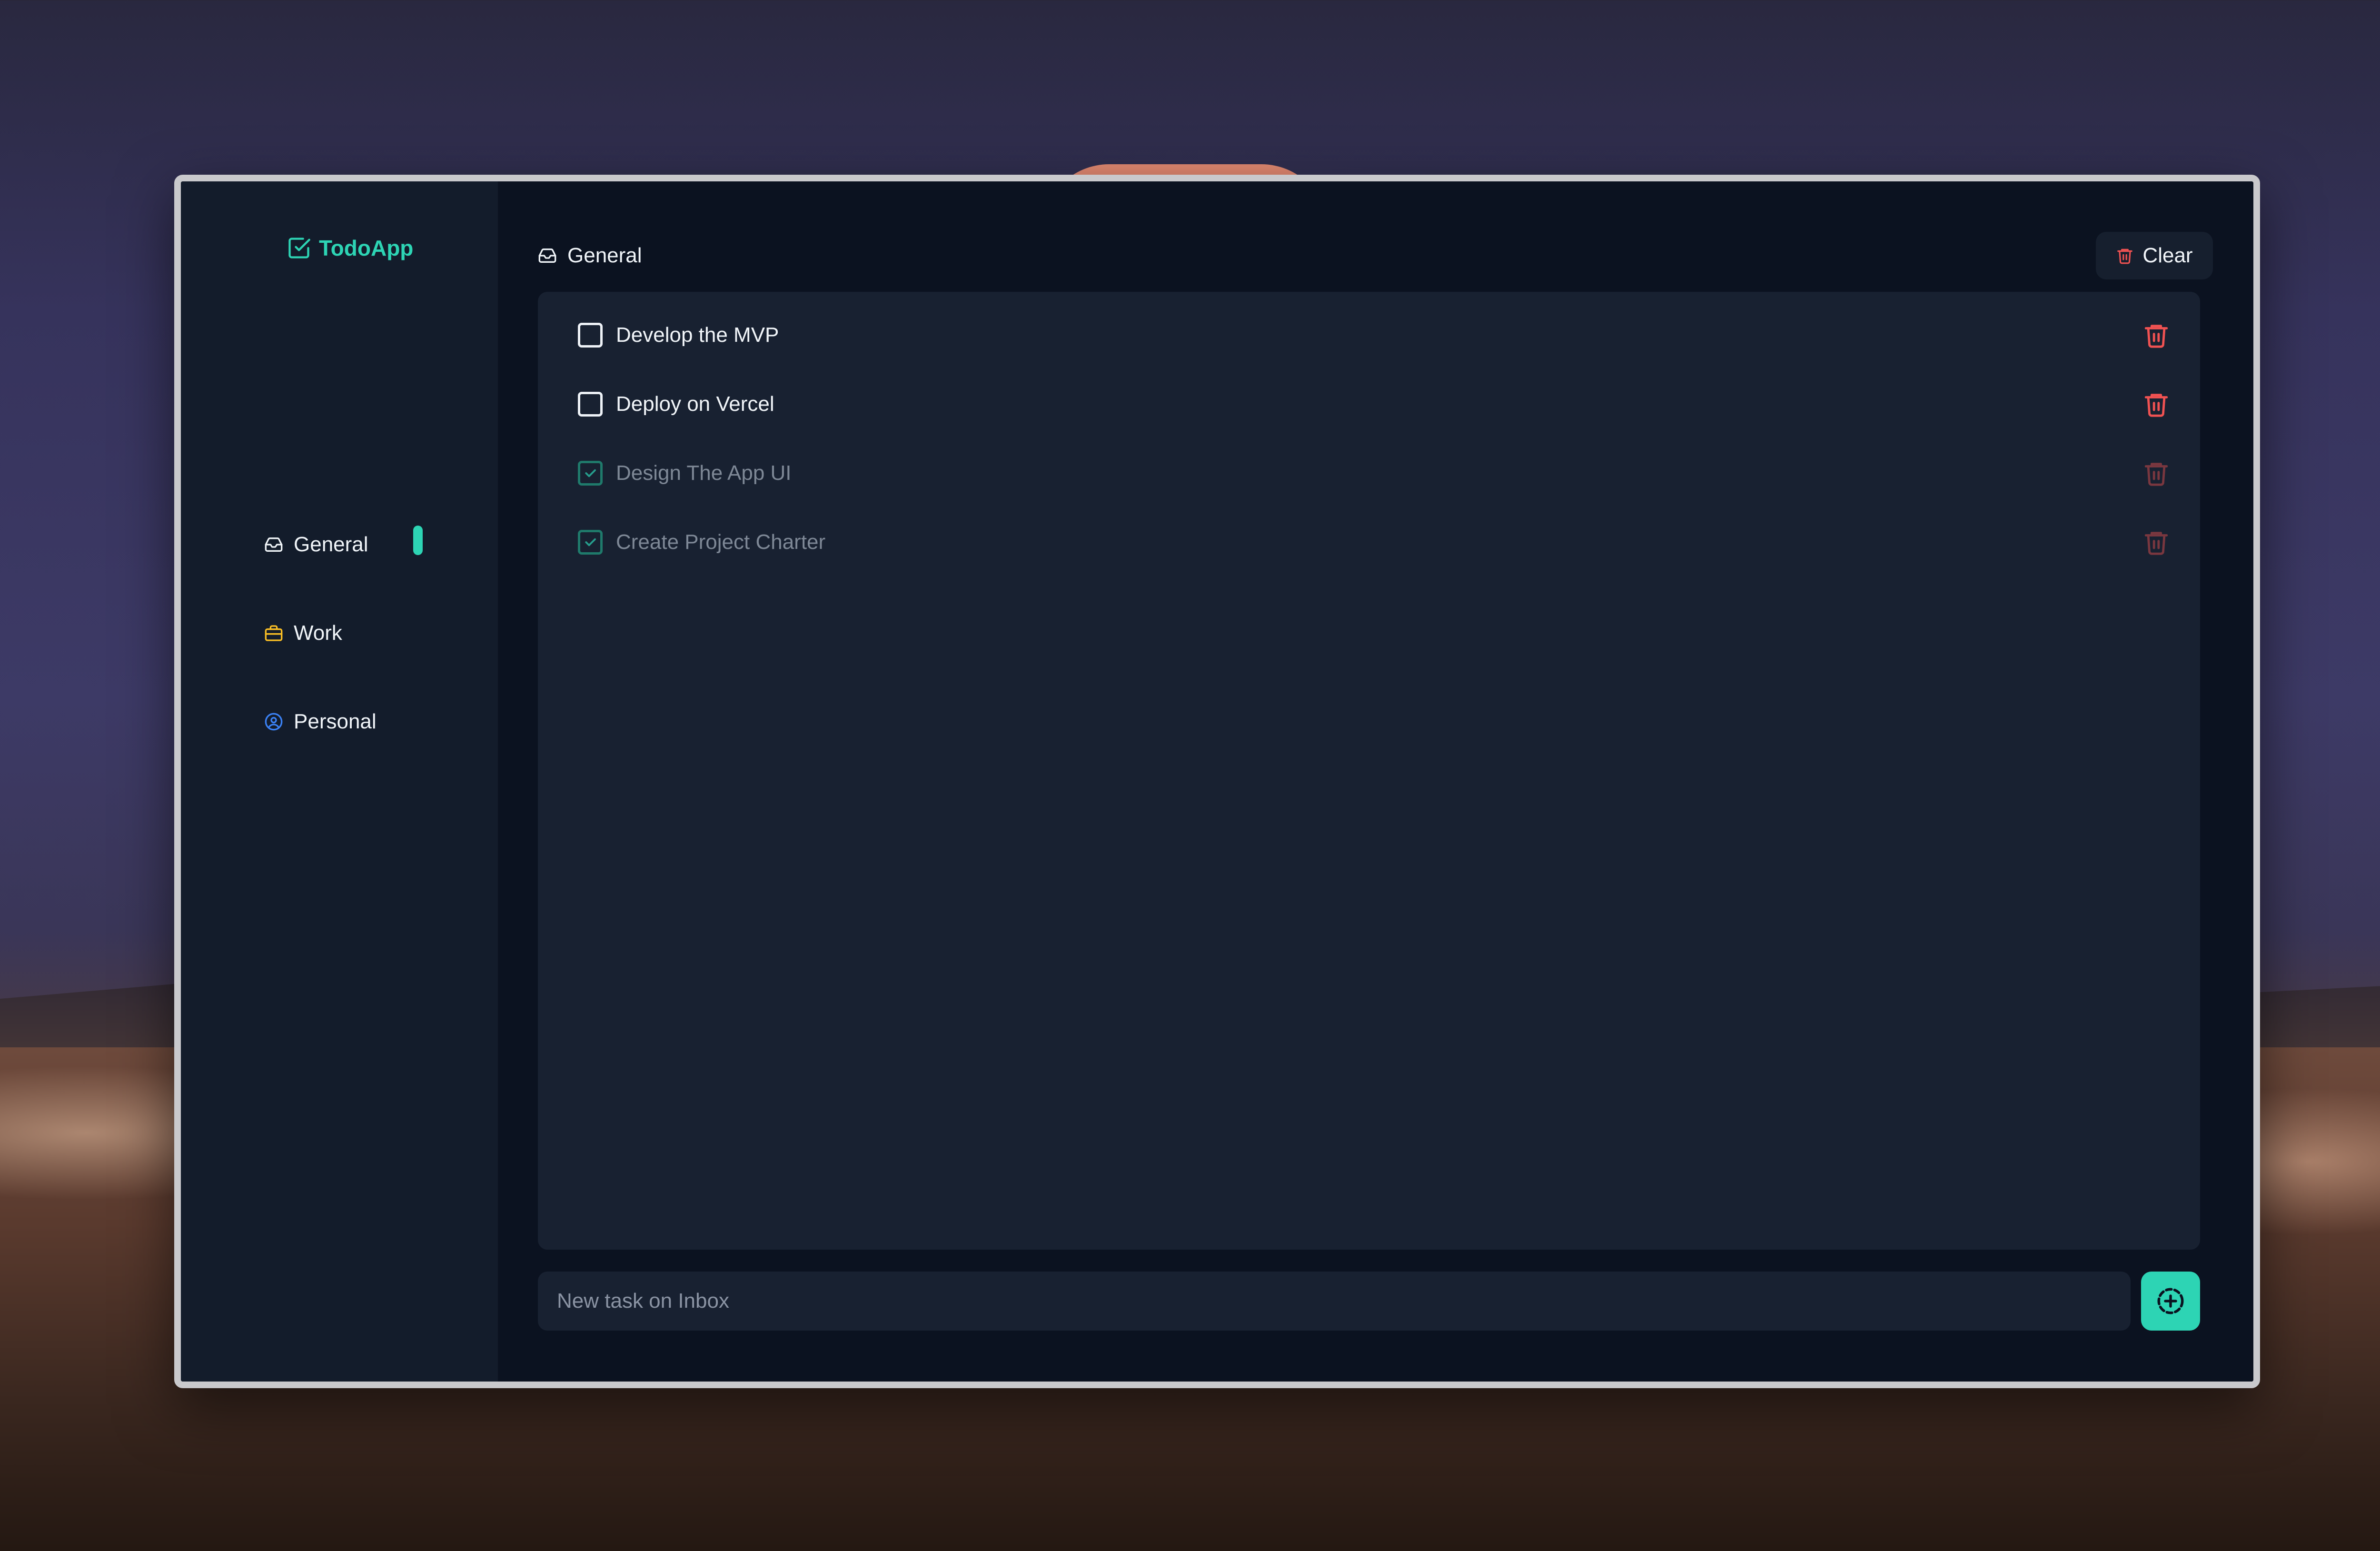 The height and width of the screenshot is (1551, 2380). What do you see at coordinates (2167, 256) in the screenshot?
I see `clear-button-label: Clear` at bounding box center [2167, 256].